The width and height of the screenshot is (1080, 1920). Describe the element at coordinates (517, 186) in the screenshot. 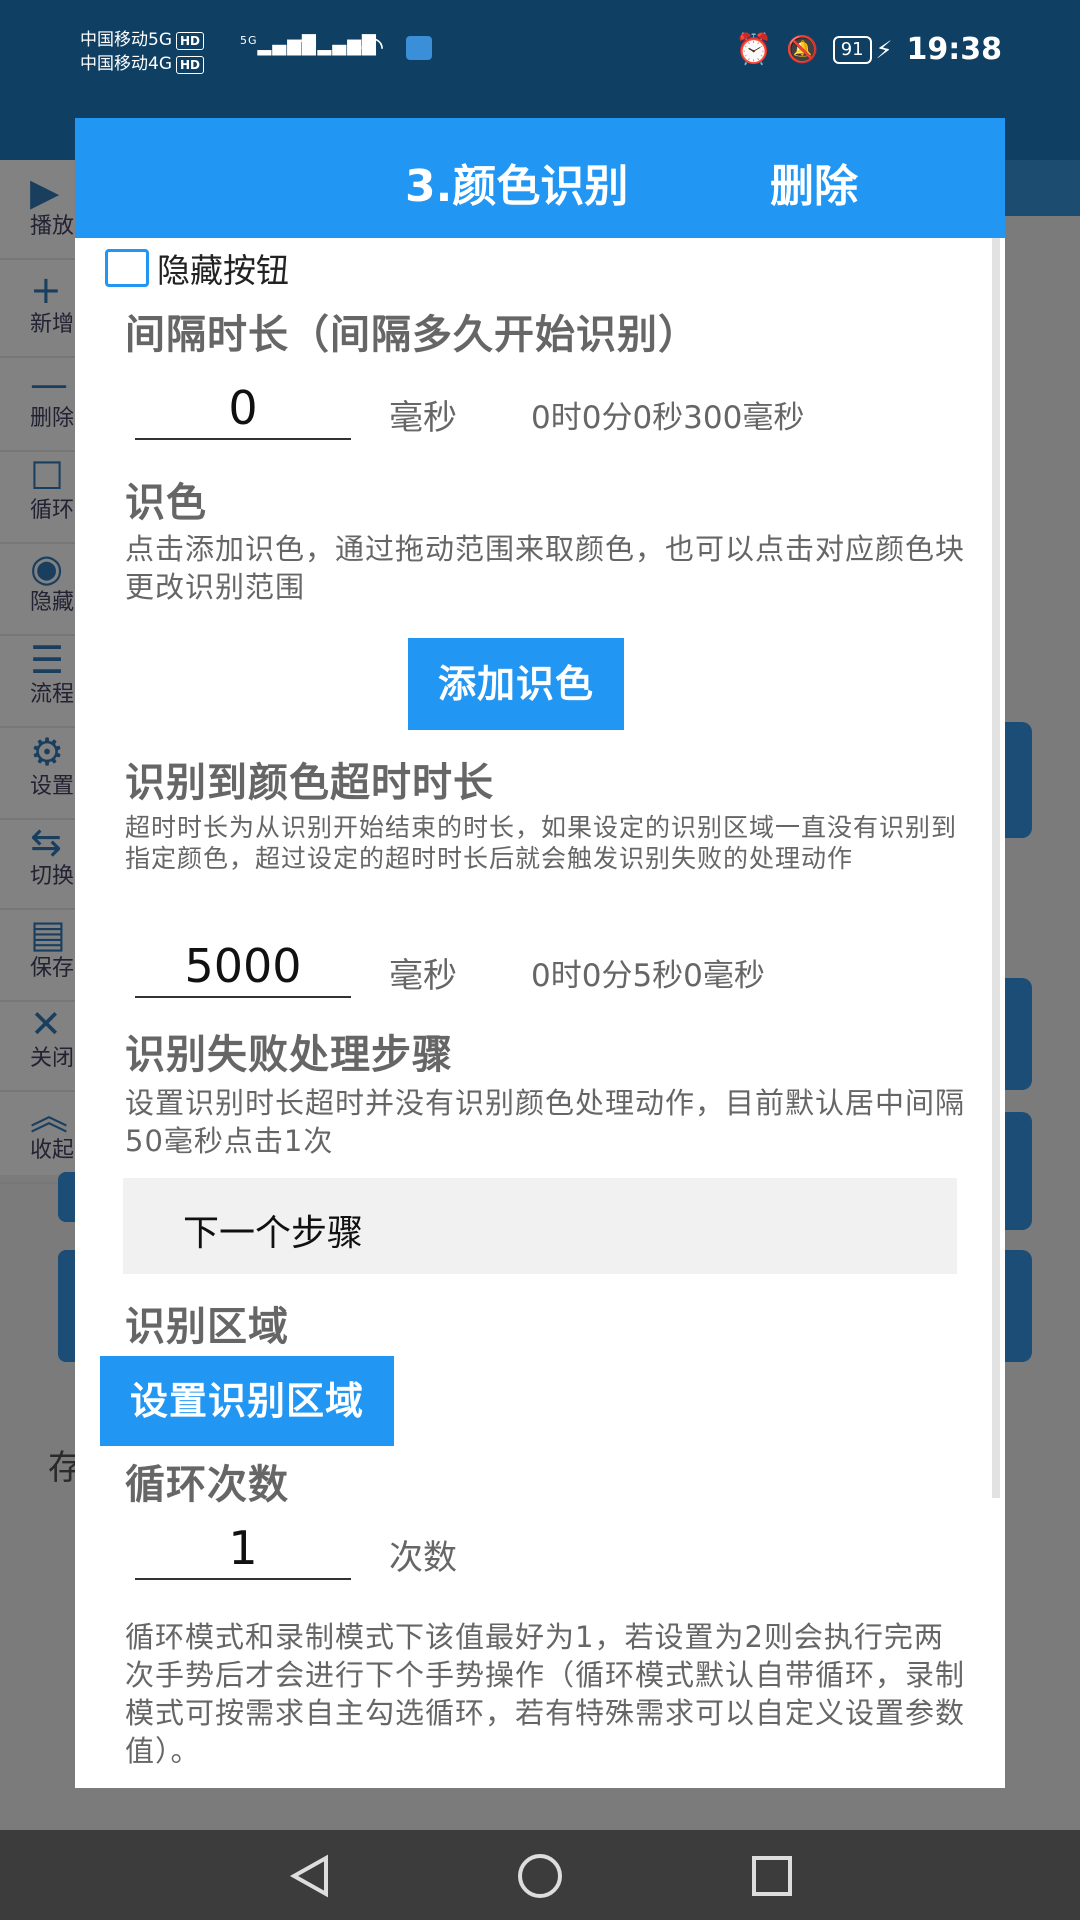

I see `dialog-title: 3.颜色识别` at that location.